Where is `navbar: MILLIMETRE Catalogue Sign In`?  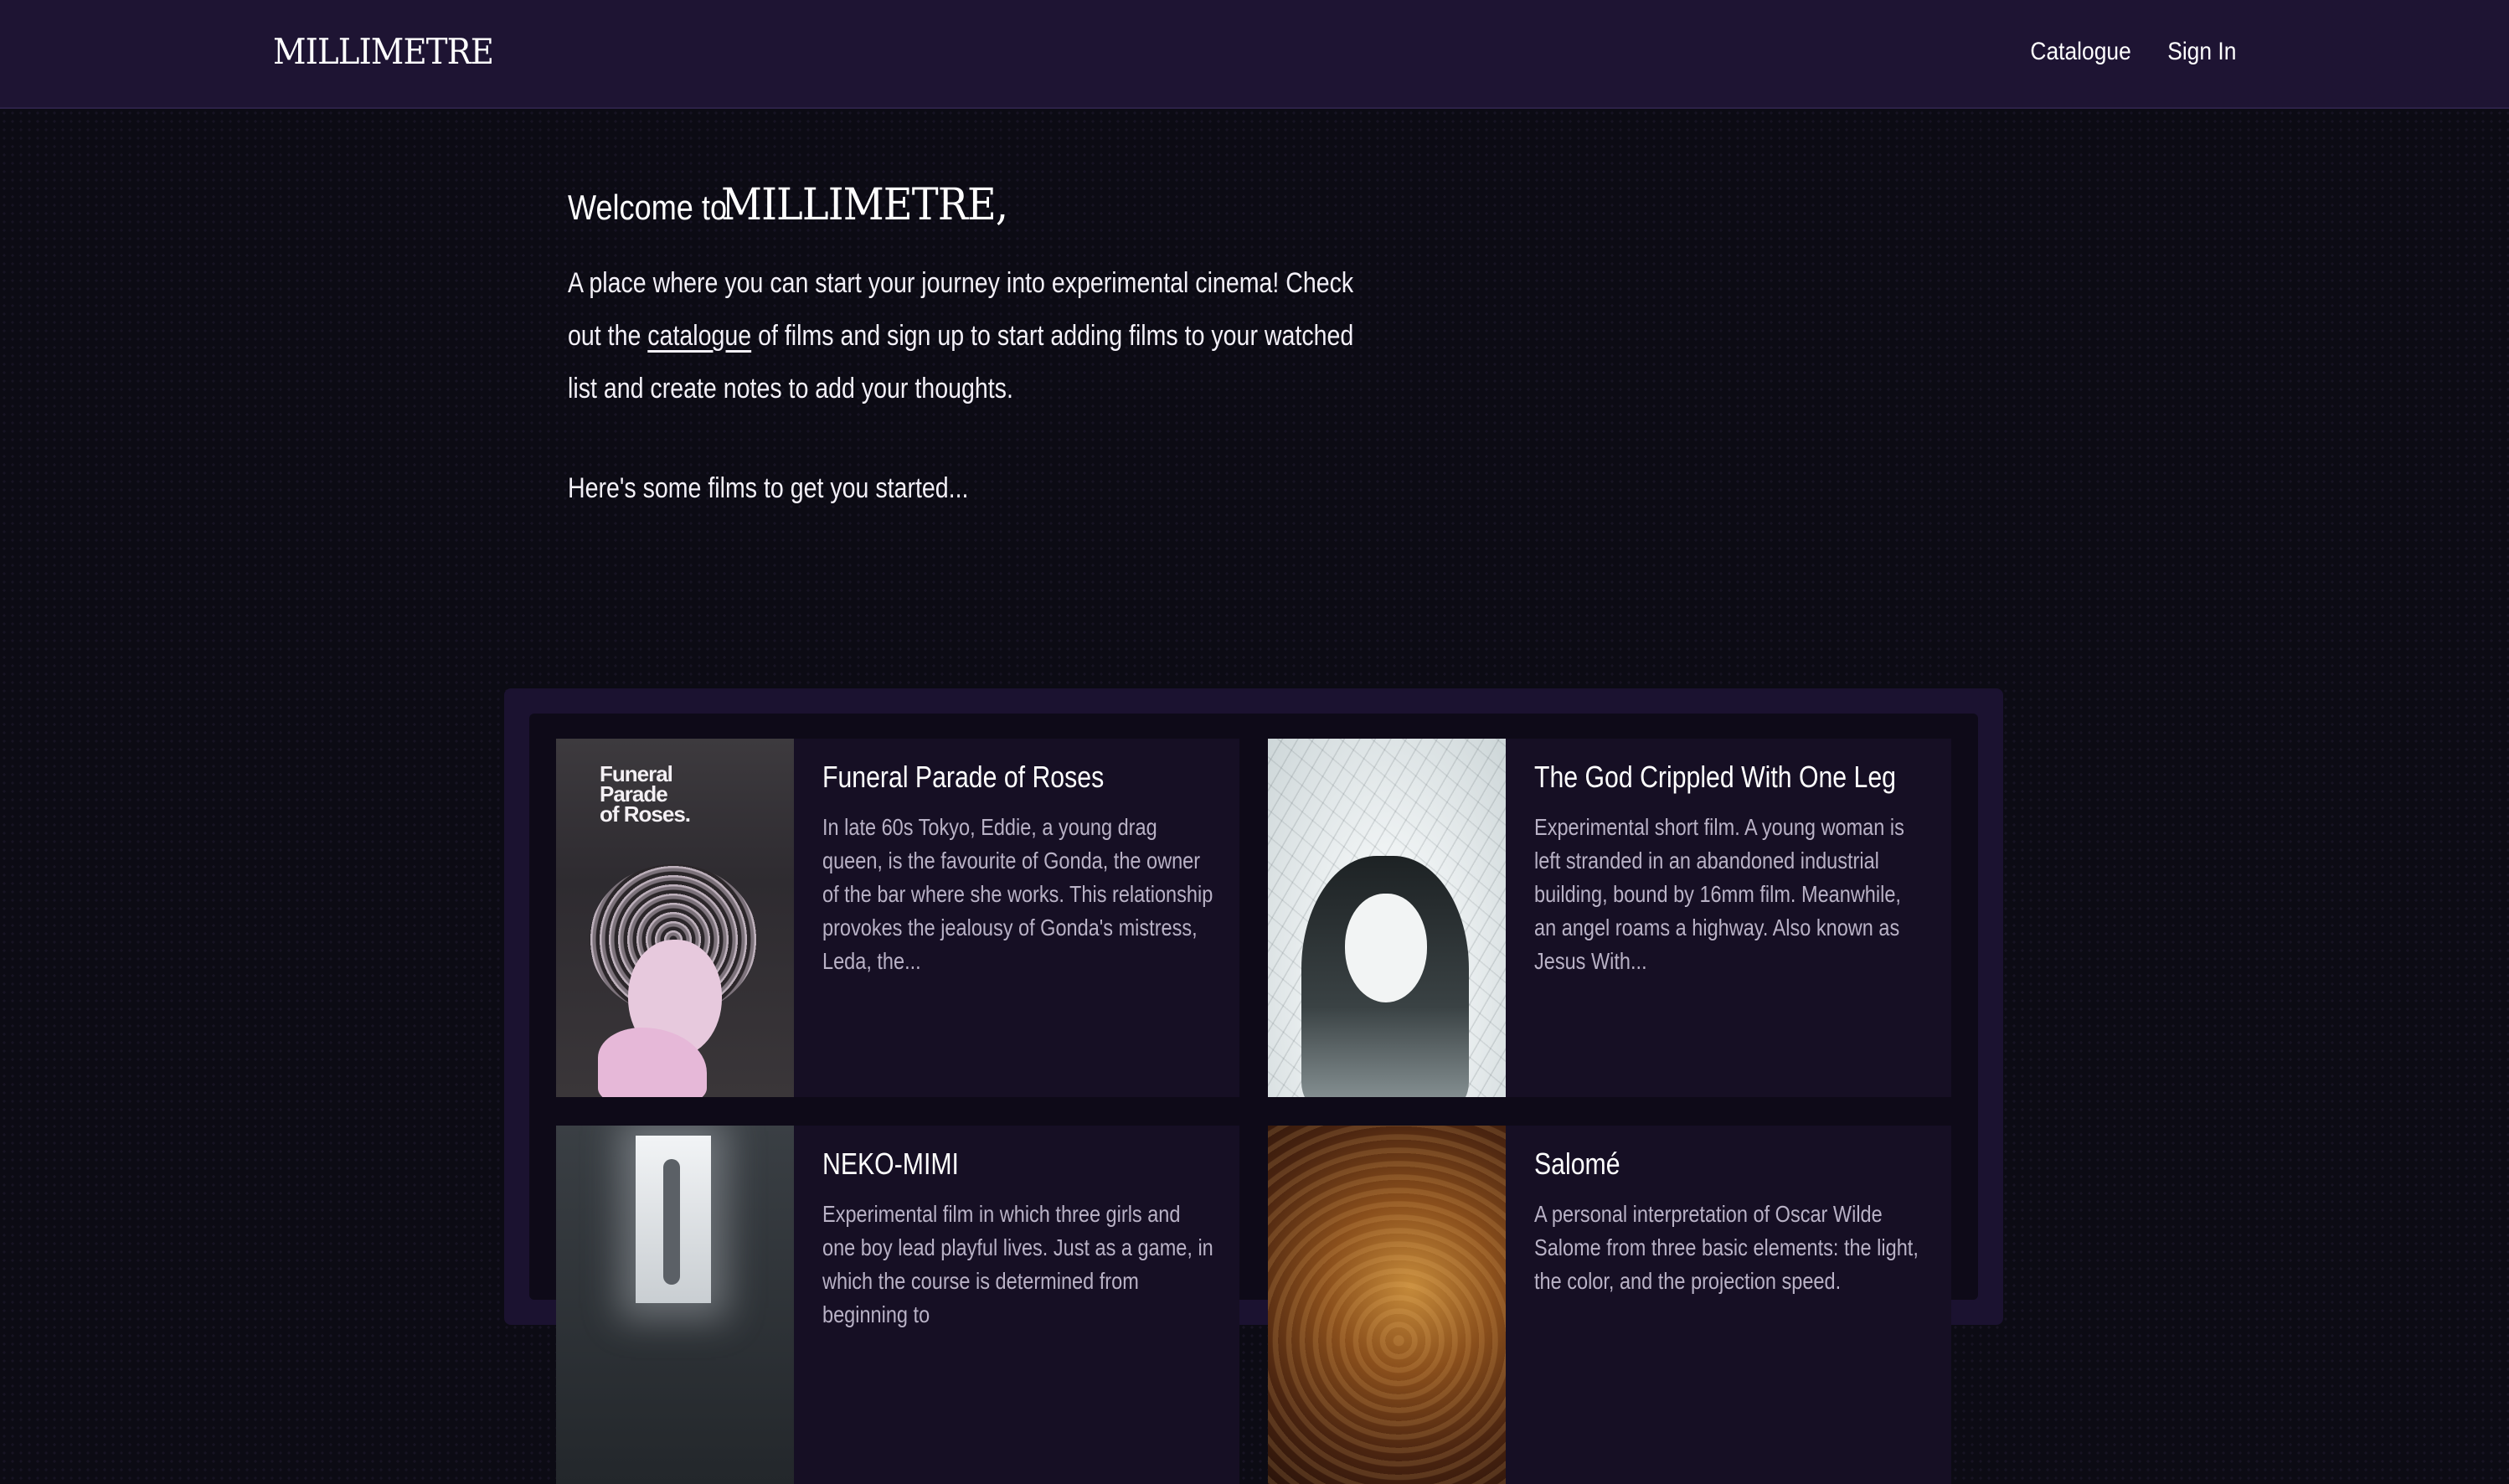
navbar: MILLIMETRE Catalogue Sign In is located at coordinates (1255, 54).